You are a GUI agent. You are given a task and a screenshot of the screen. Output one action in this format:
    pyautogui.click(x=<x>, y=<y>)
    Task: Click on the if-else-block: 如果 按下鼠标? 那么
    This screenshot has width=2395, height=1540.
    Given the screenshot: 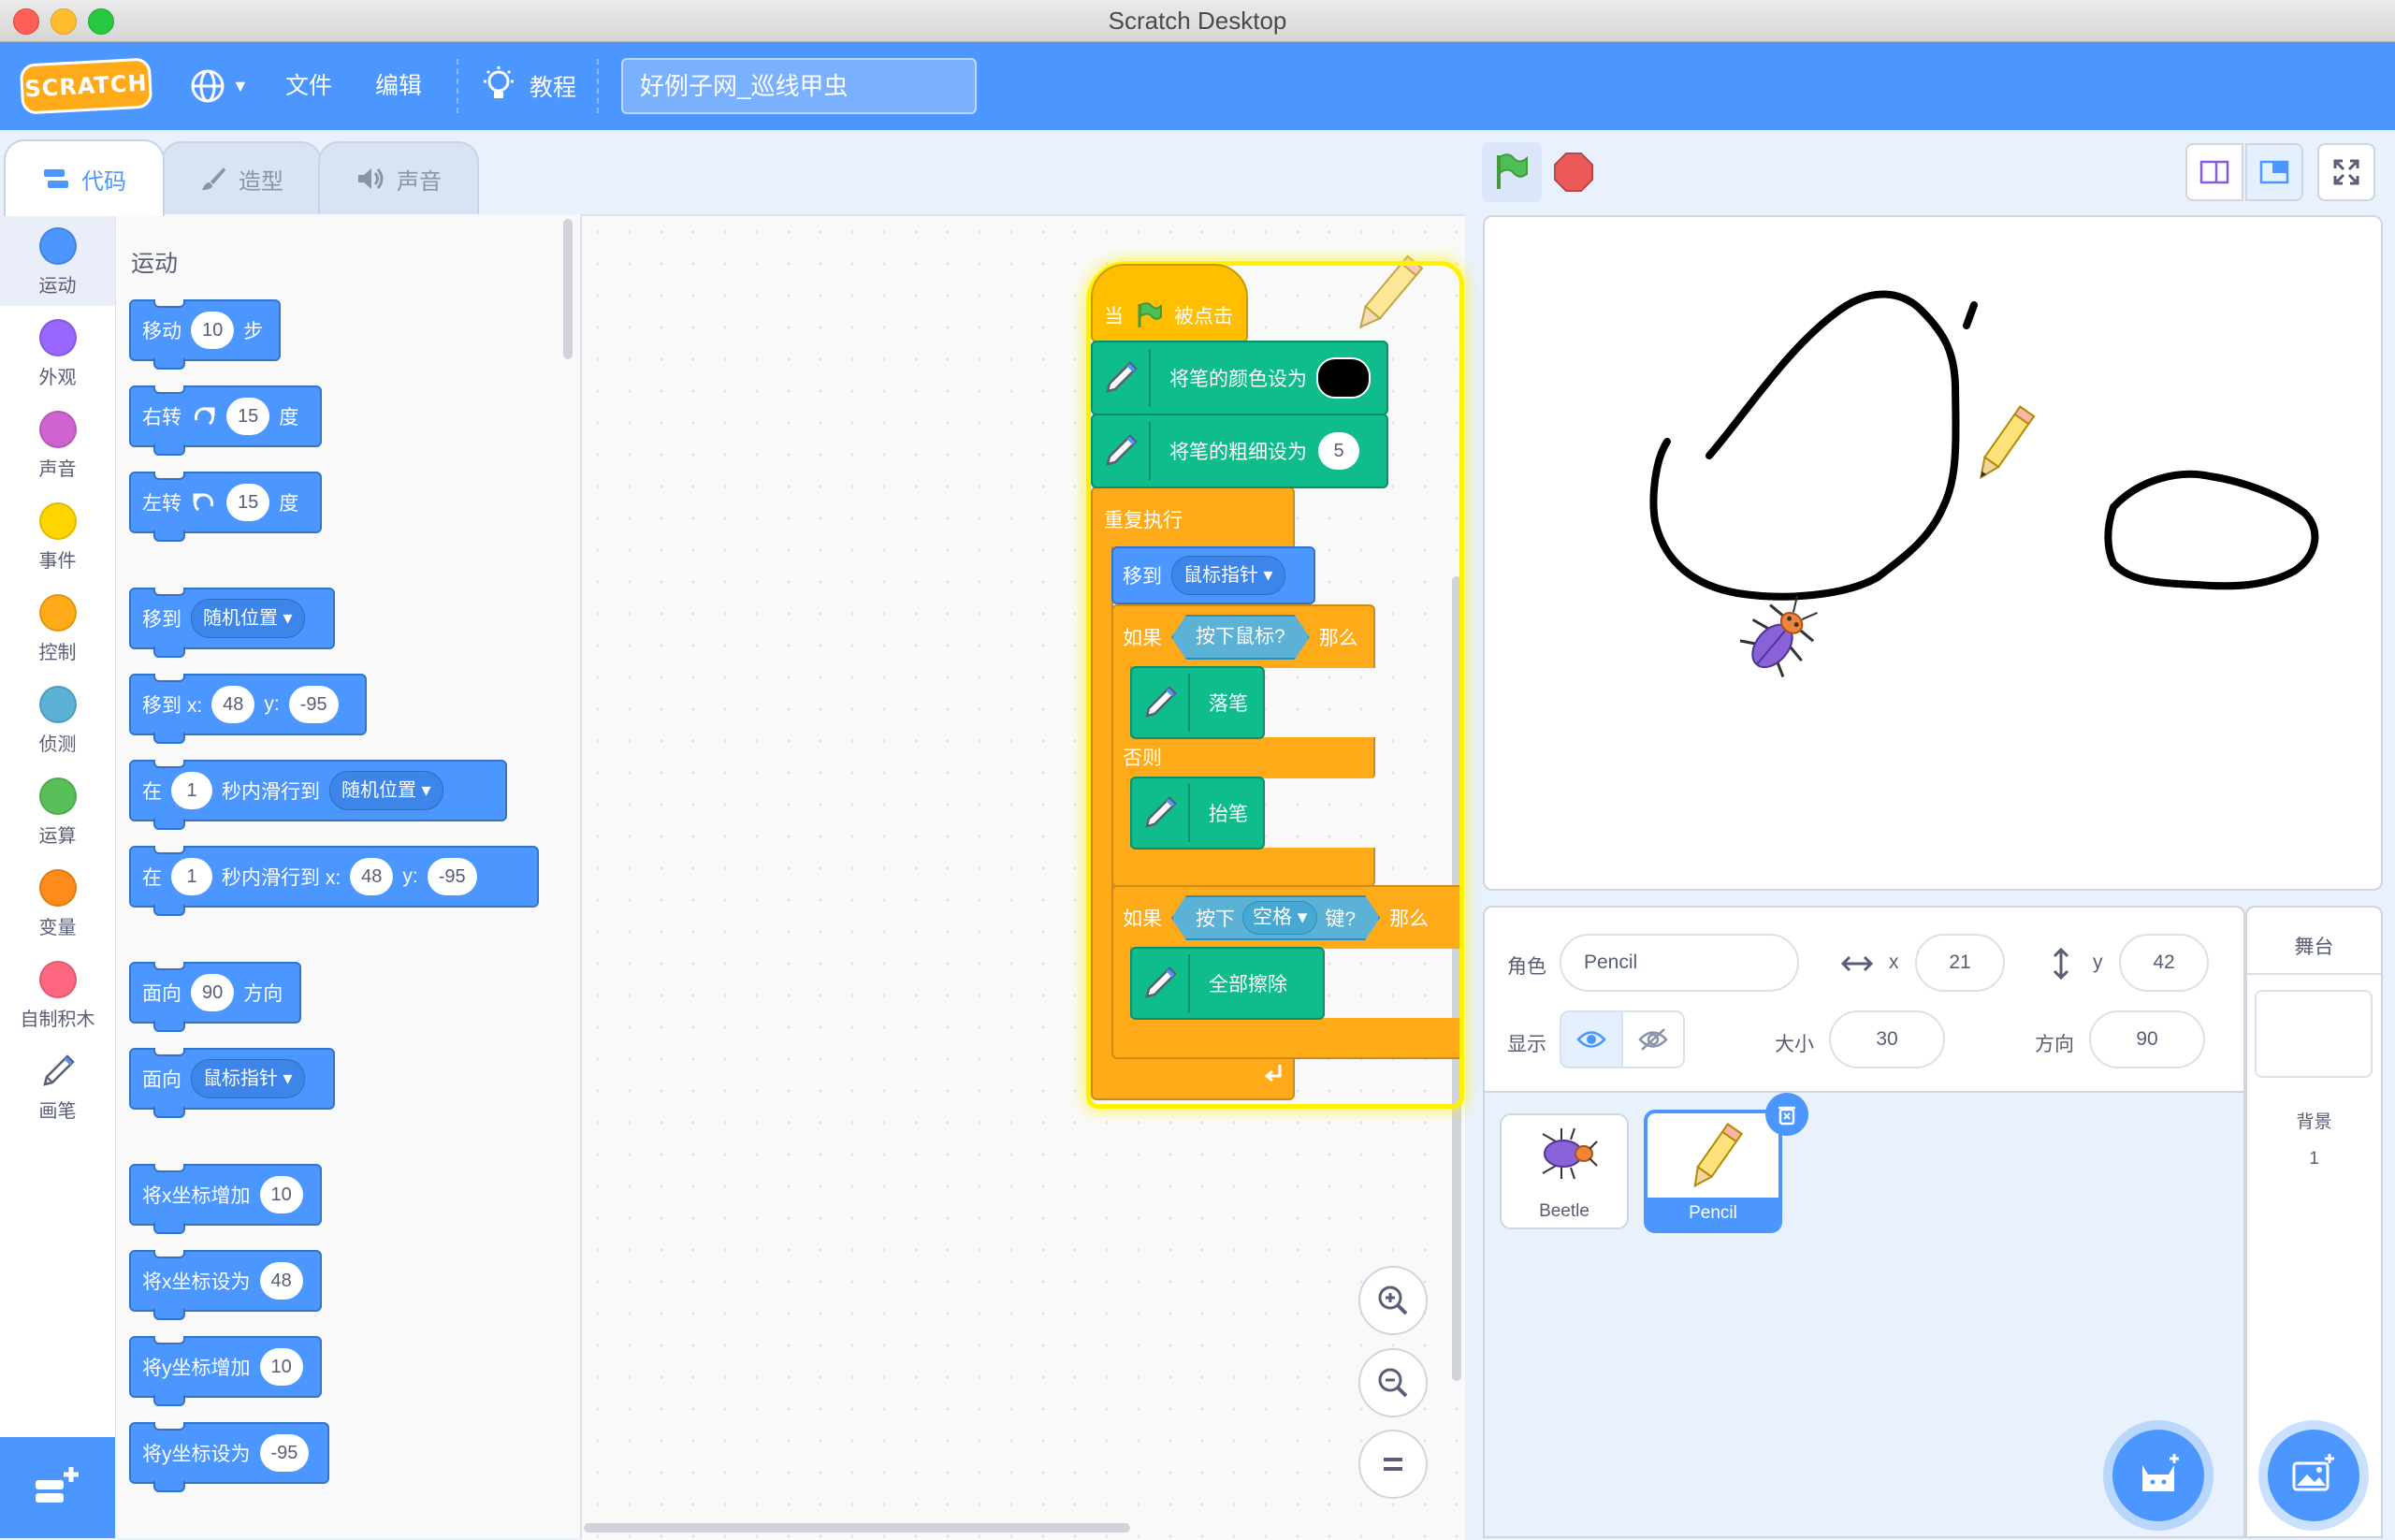 What is the action you would take?
    pyautogui.click(x=1243, y=636)
    